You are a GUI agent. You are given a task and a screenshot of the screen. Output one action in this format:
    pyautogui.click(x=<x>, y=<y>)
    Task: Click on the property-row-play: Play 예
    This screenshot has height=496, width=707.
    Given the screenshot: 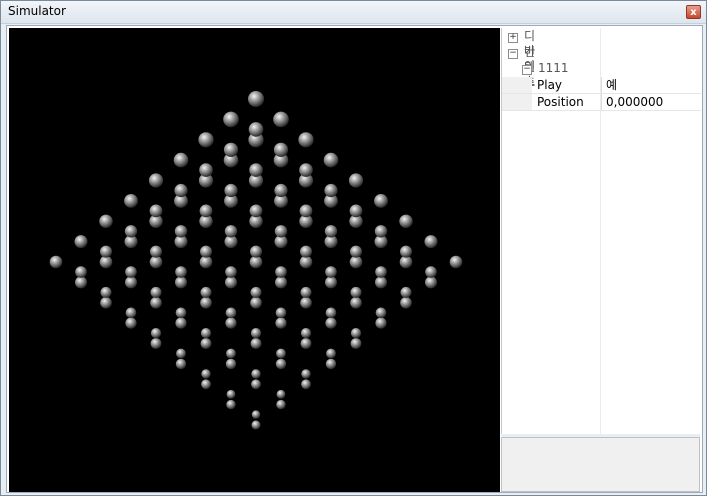 What is the action you would take?
    pyautogui.click(x=601, y=85)
    